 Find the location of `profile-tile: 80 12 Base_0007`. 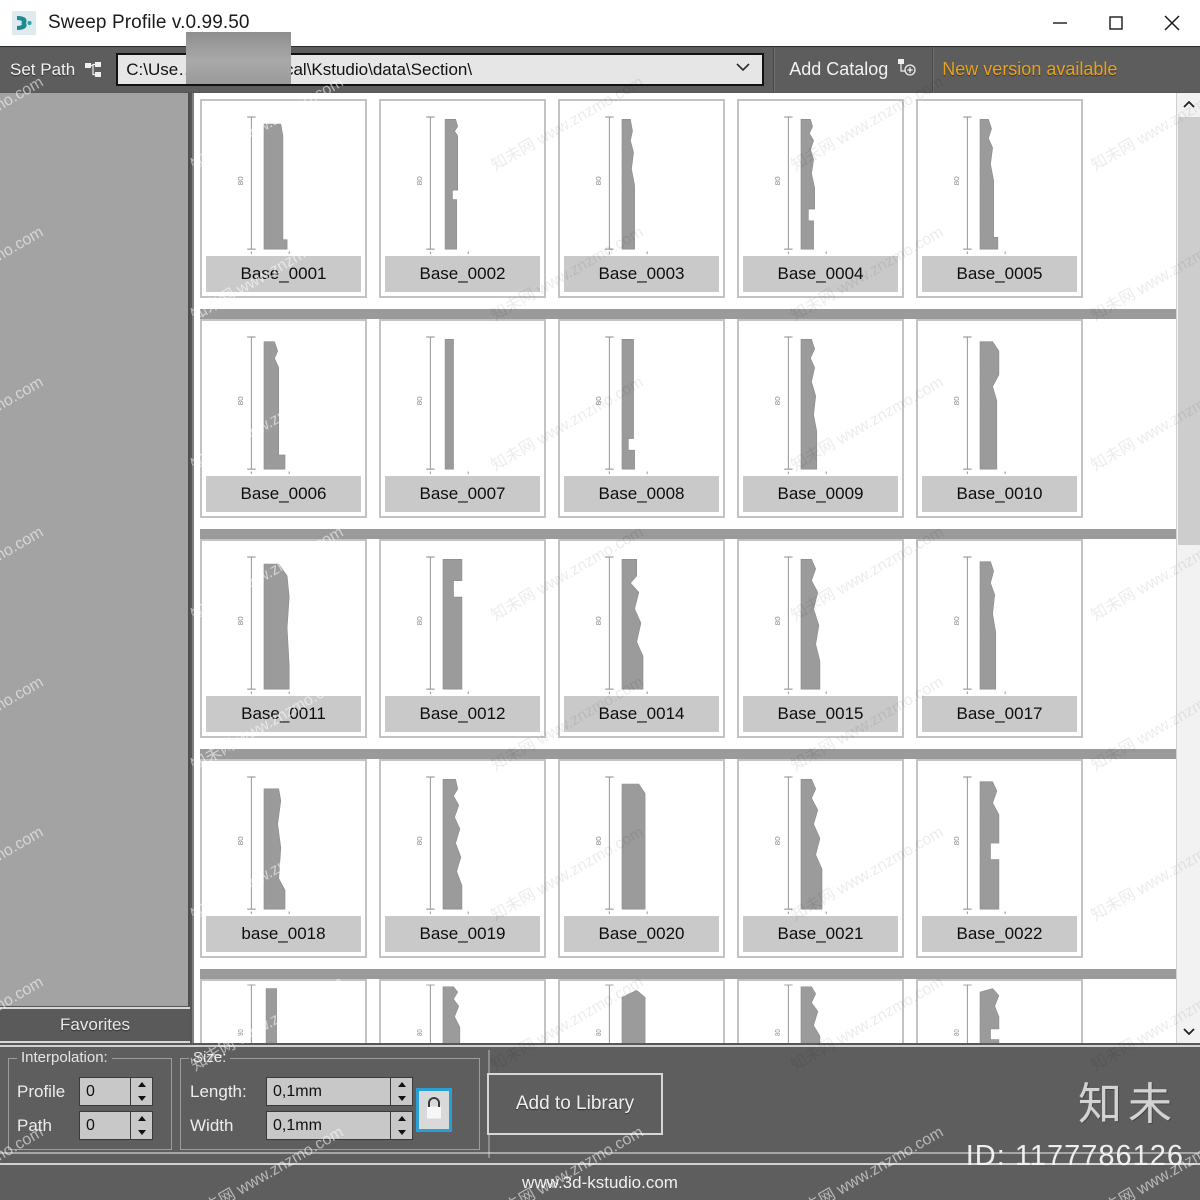

profile-tile: 80 12 Base_0007 is located at coordinates (462, 418).